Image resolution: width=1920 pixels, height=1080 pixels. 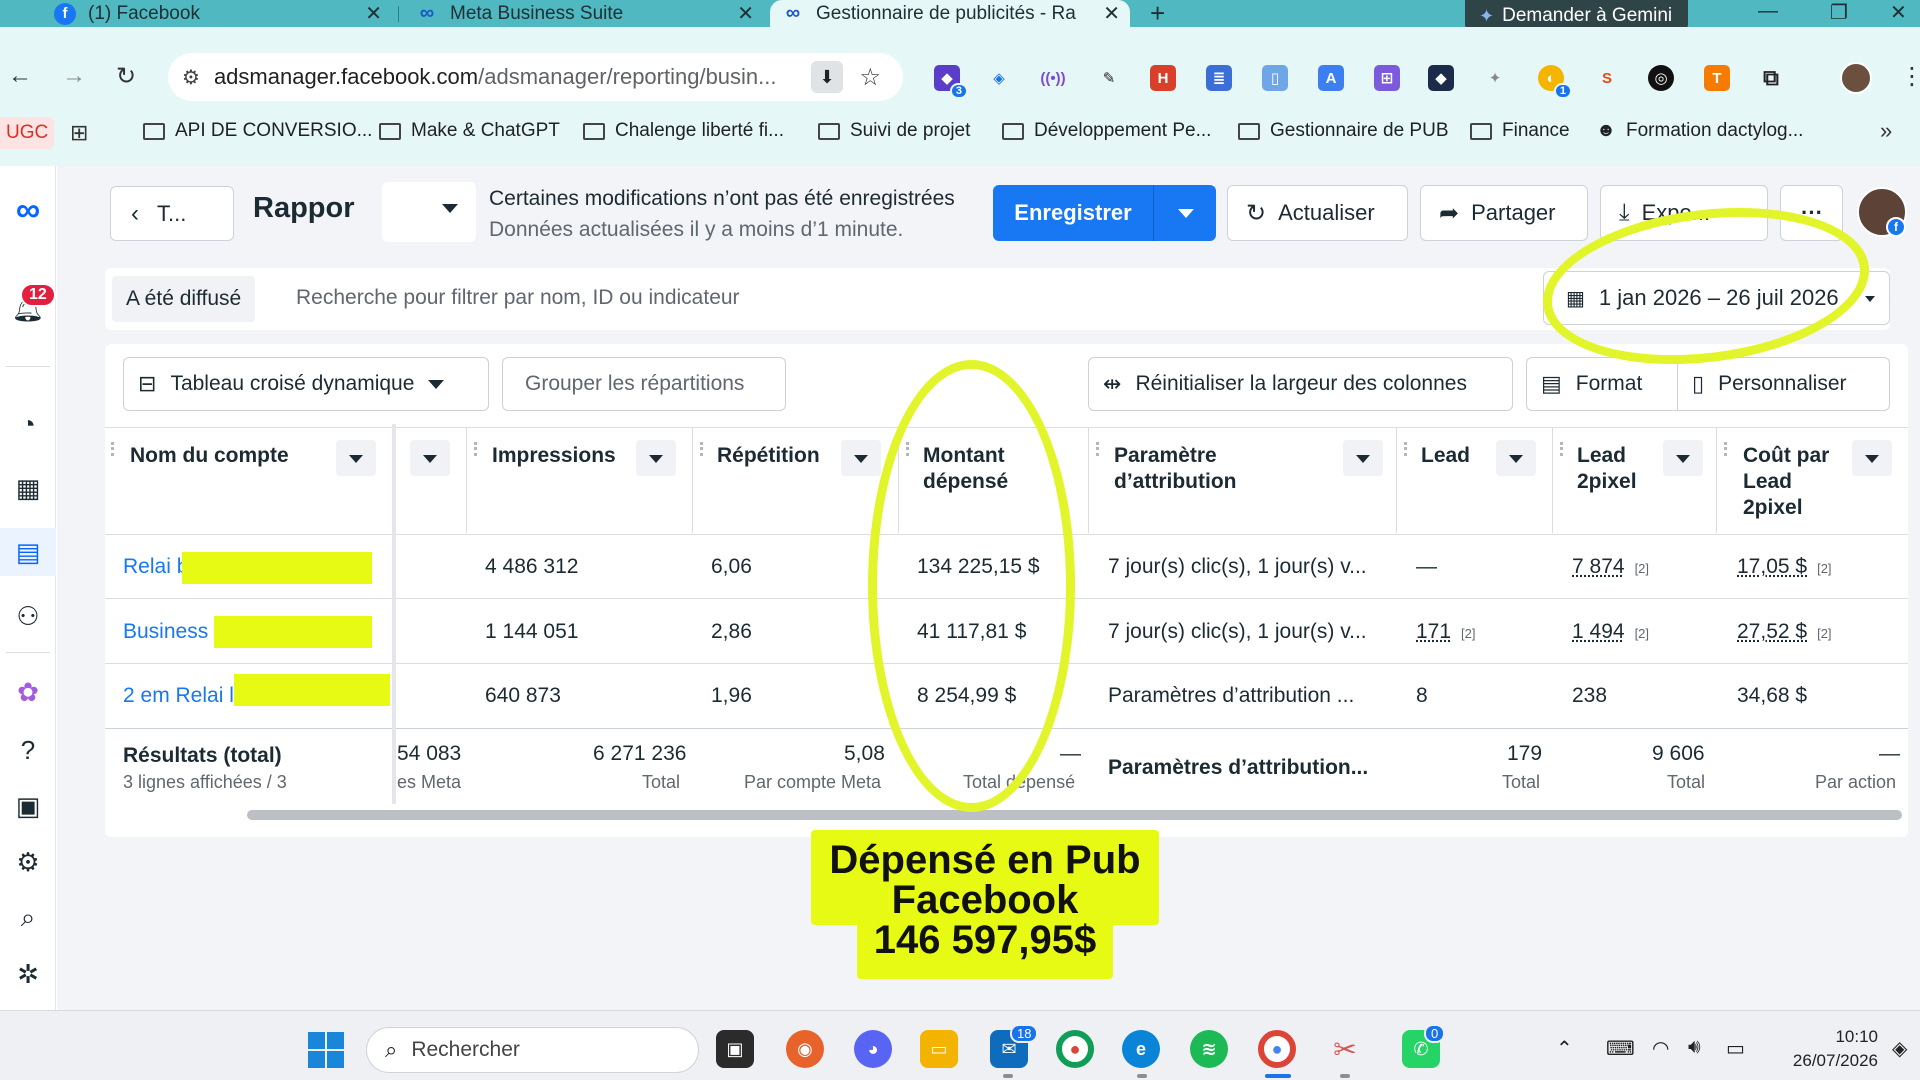 I want to click on install-app-icon: ⬇, so click(x=827, y=77).